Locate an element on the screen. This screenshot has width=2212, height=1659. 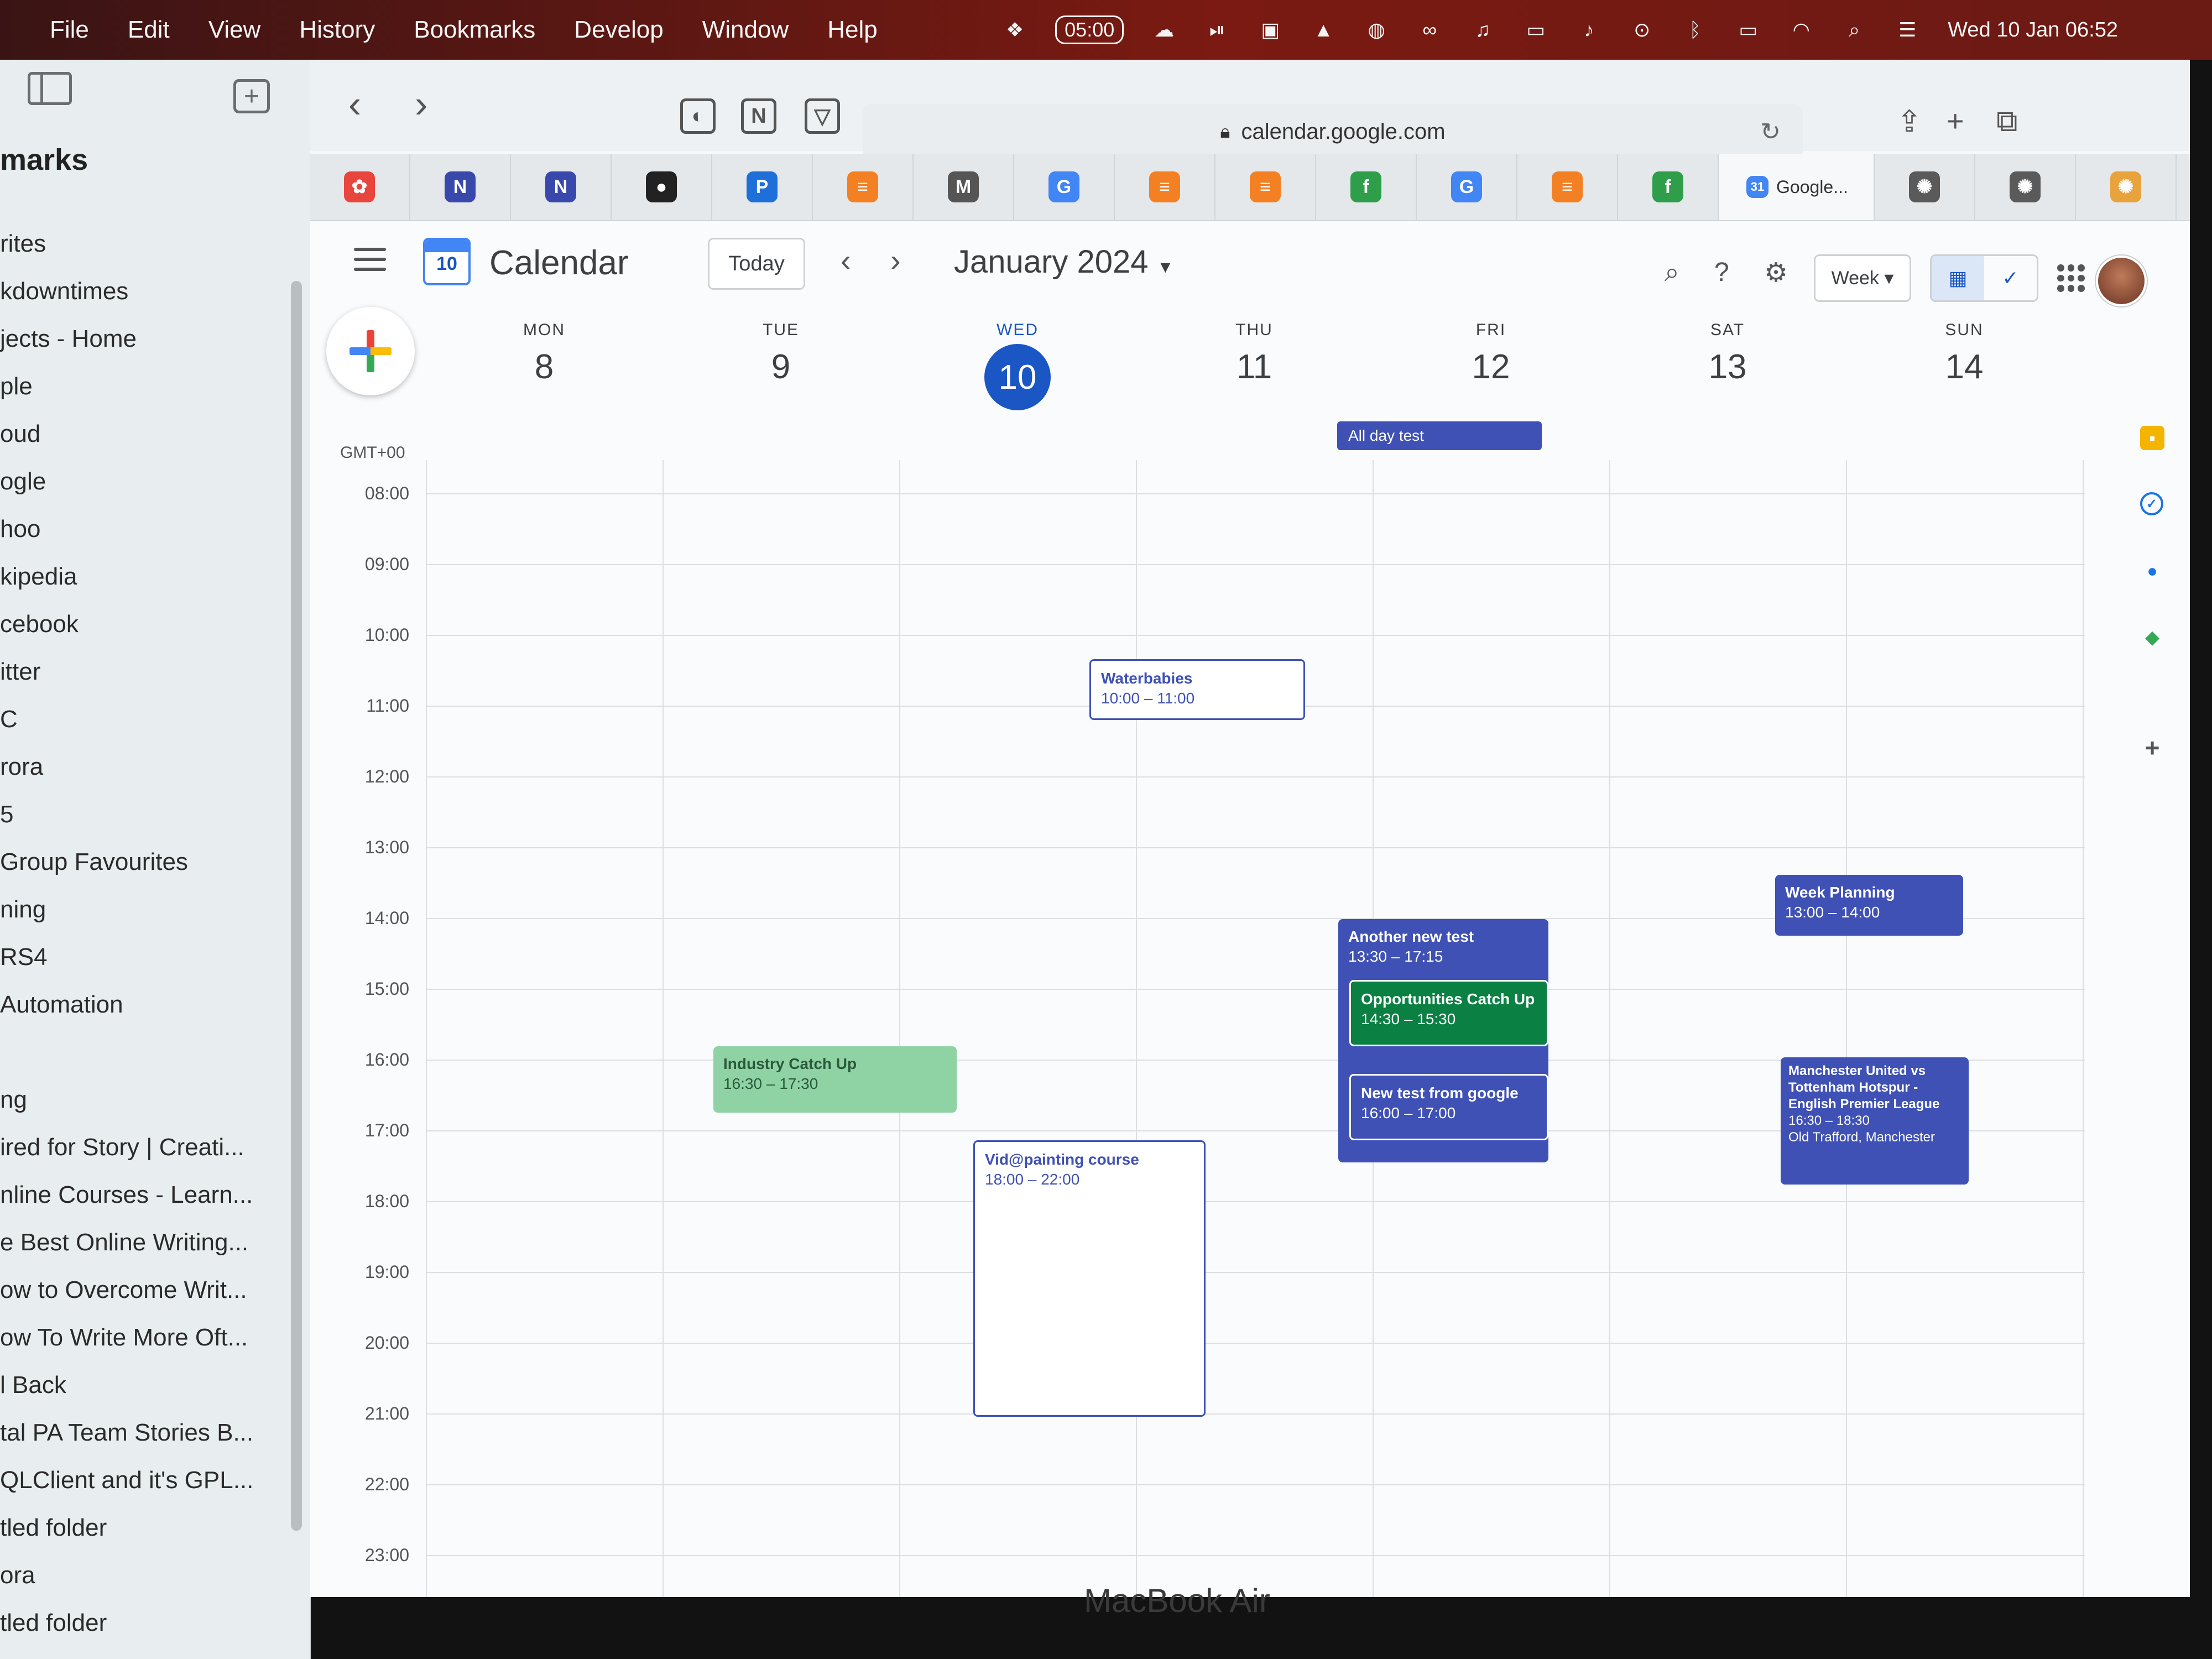
event-new-test-from-google: New test from google 16:00 – 17:00 is located at coordinates (1449, 1107).